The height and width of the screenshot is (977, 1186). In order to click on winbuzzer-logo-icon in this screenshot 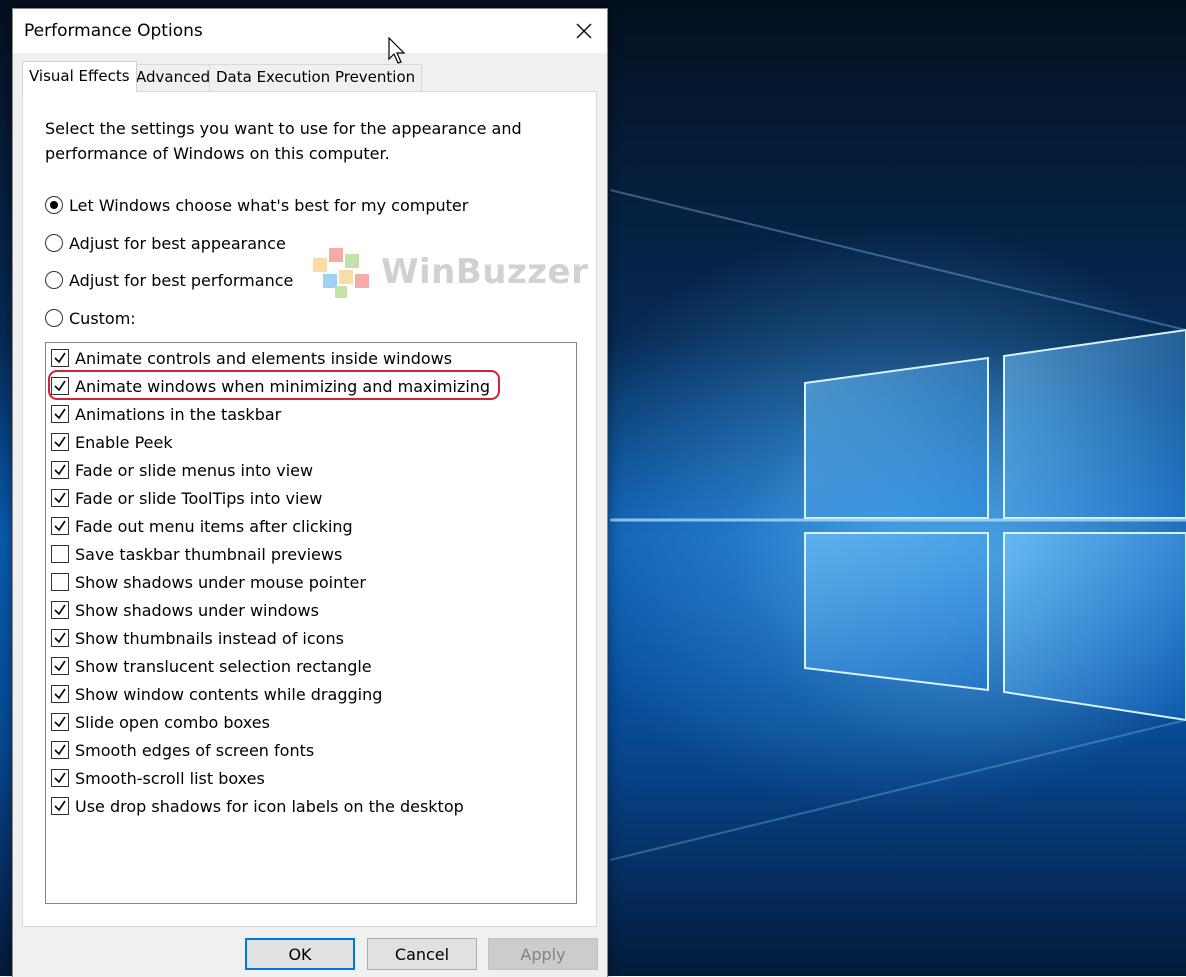, I will do `click(341, 273)`.